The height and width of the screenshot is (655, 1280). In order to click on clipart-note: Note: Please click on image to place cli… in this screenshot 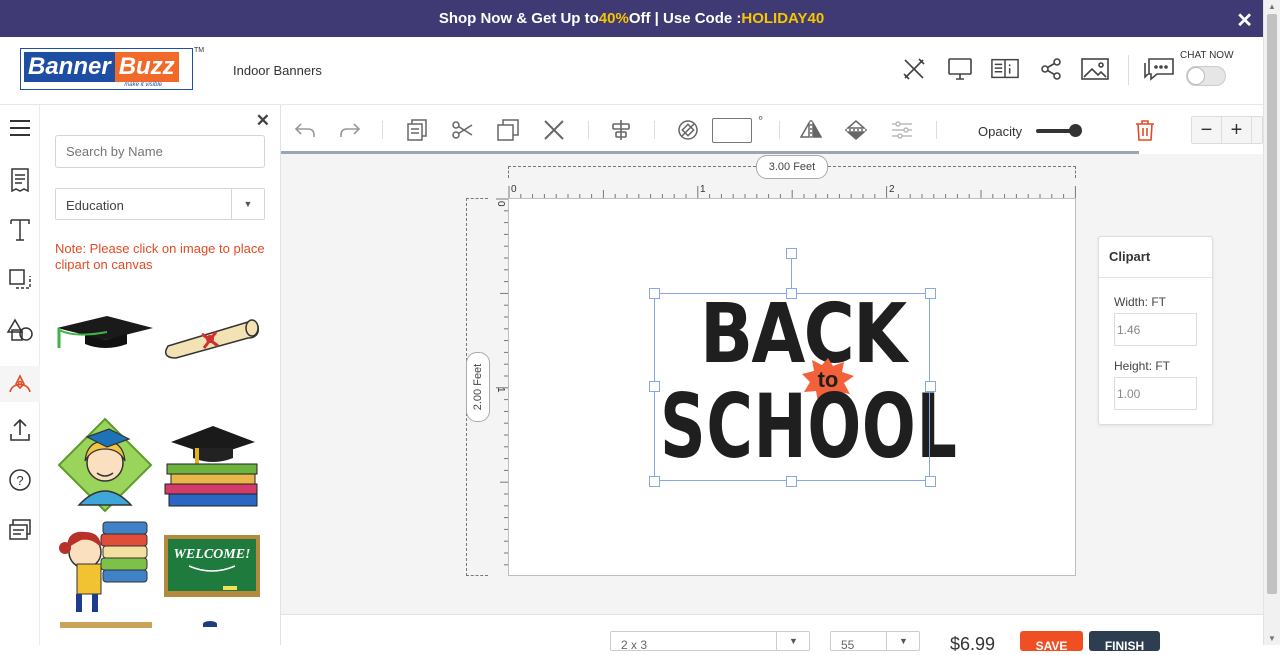, I will do `click(160, 256)`.